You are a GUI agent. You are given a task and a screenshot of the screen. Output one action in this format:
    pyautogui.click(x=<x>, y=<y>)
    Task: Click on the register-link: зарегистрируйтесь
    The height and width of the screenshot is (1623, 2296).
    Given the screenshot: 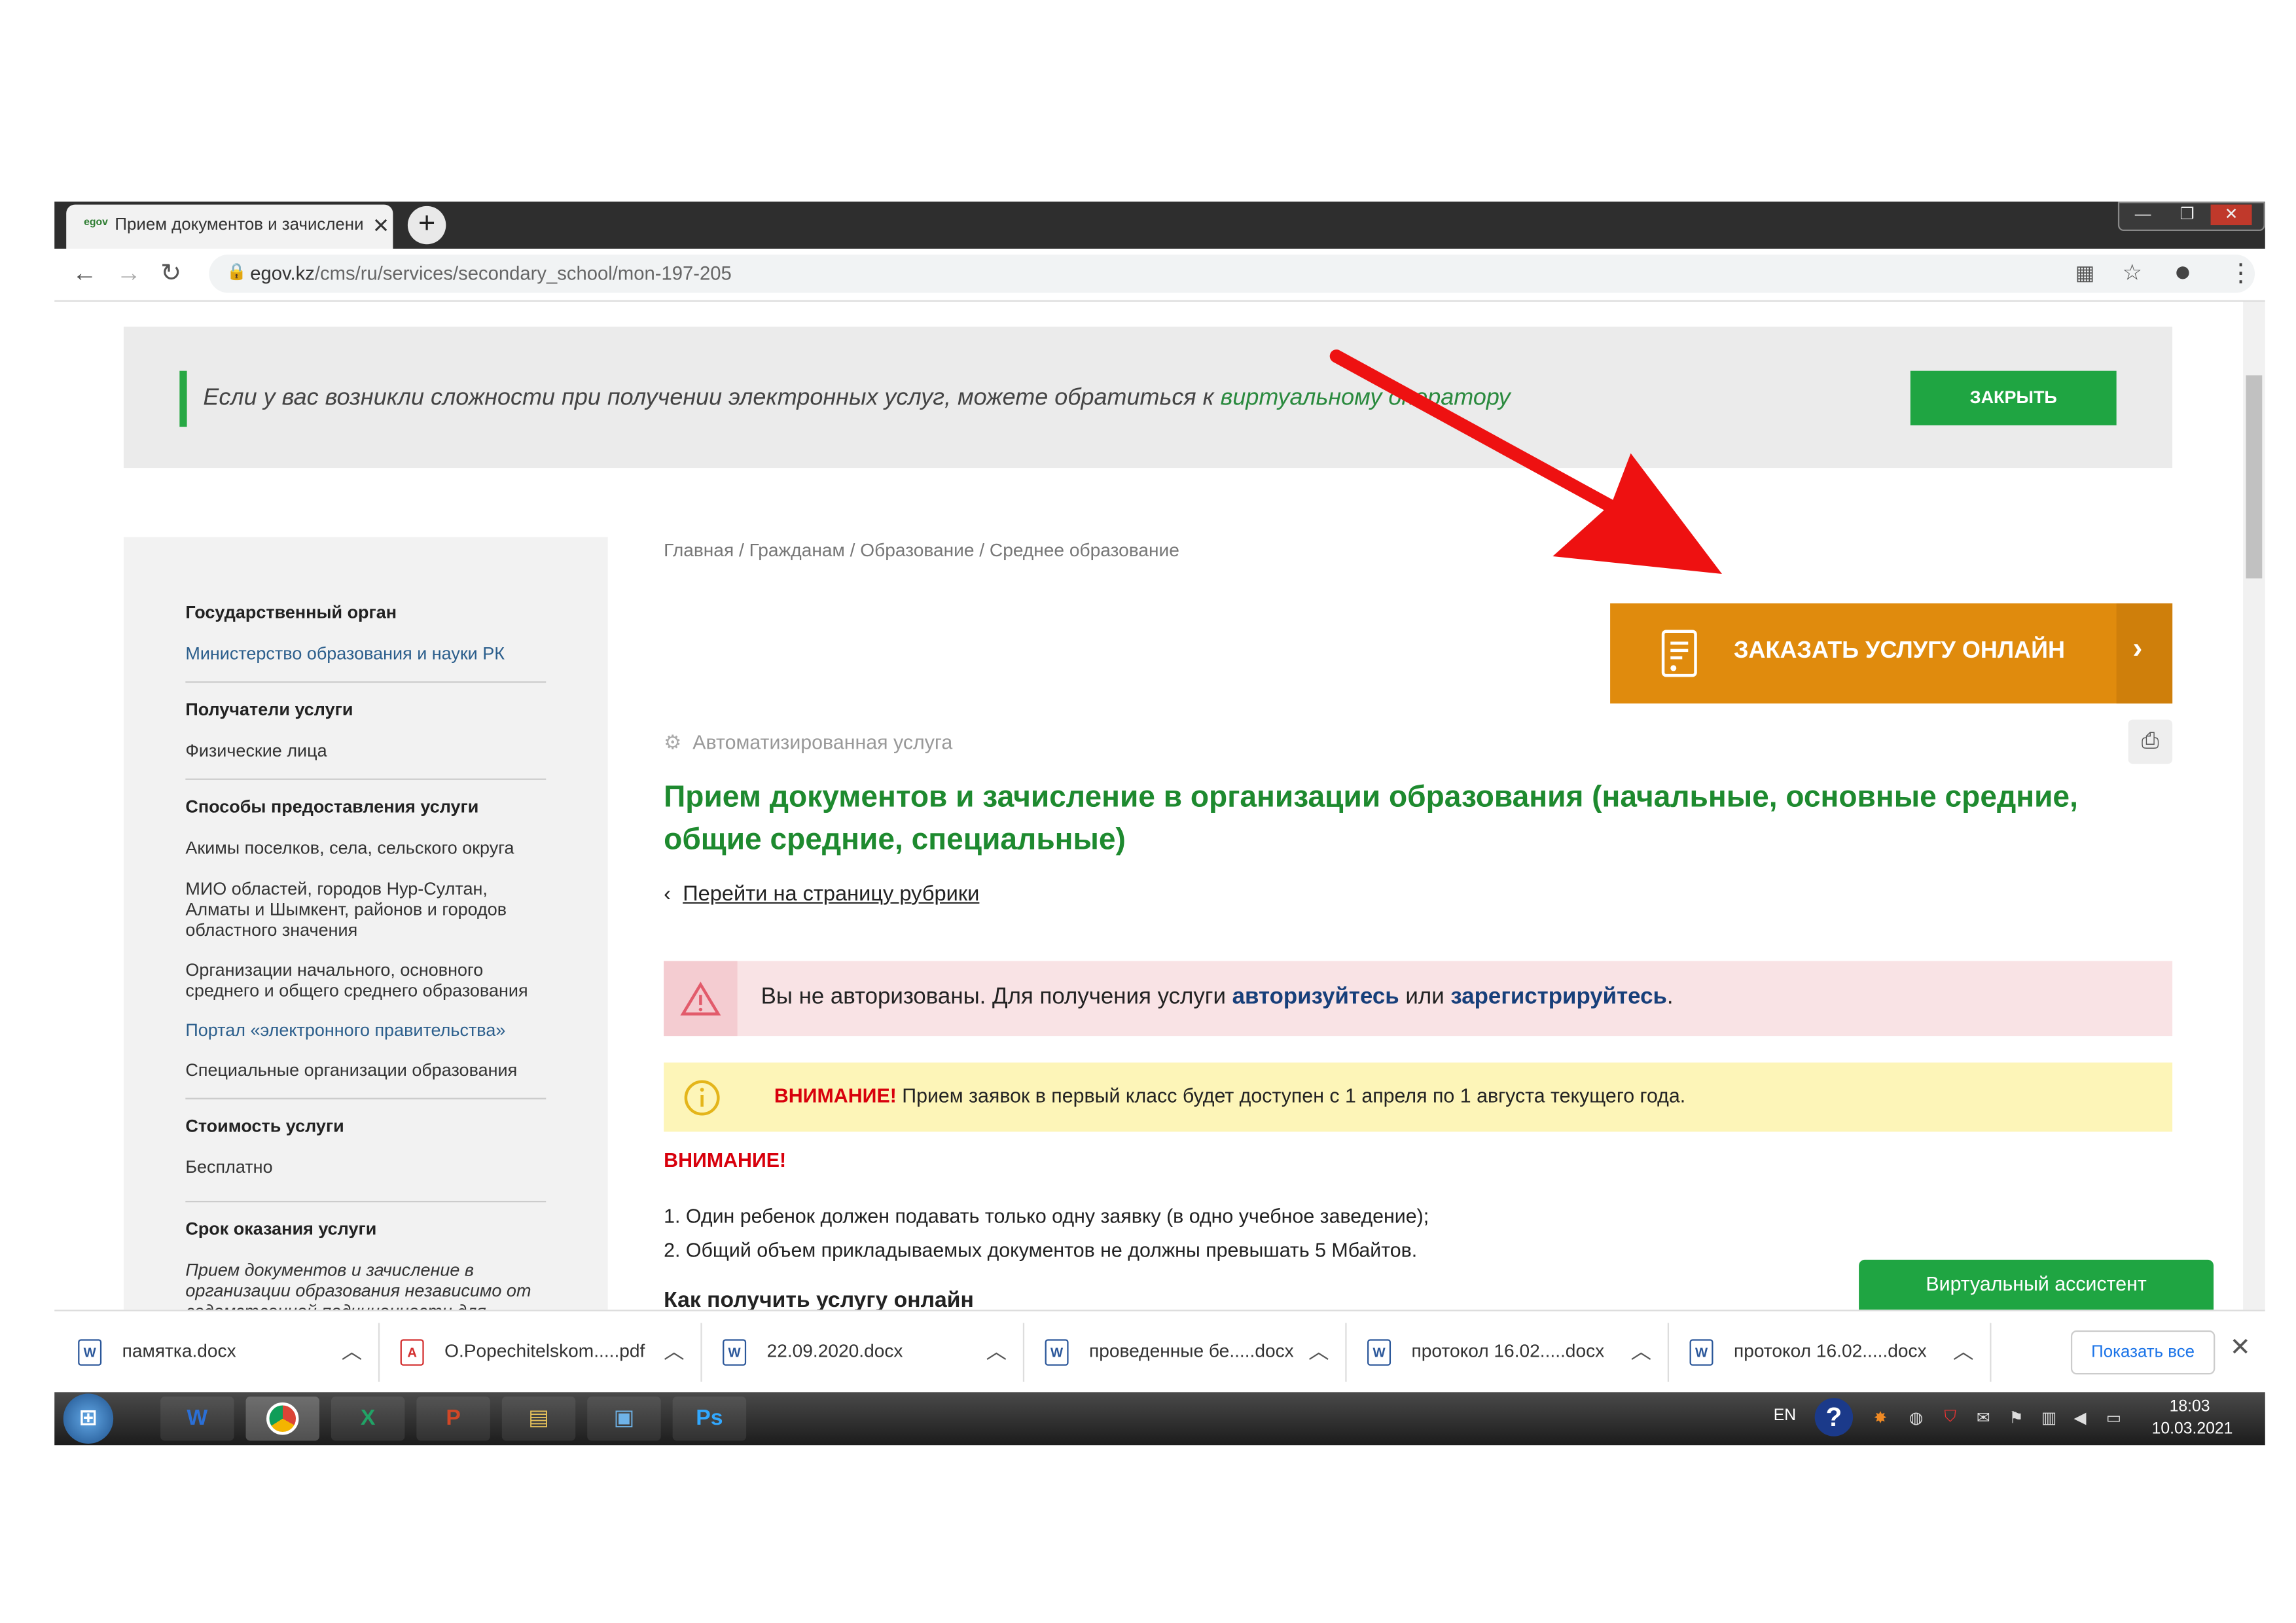 What is the action you would take?
    pyautogui.click(x=1559, y=996)
    